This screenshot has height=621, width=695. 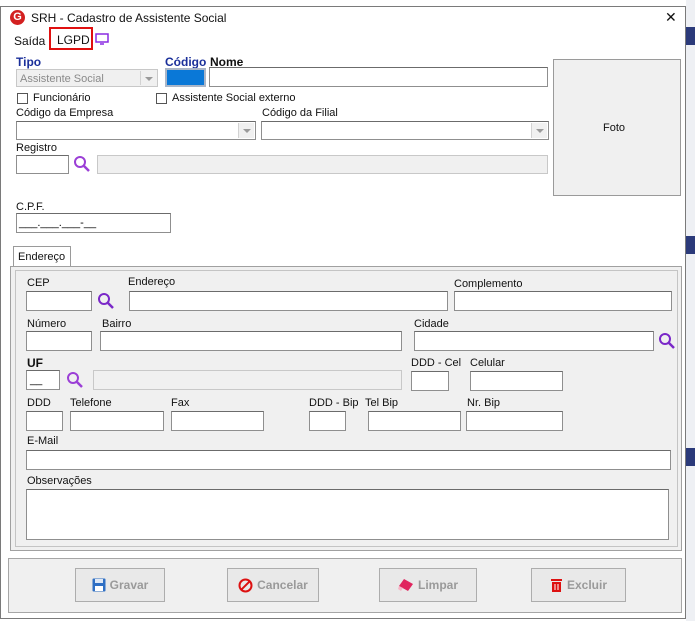 What do you see at coordinates (556, 585) in the screenshot?
I see `trash-icon` at bounding box center [556, 585].